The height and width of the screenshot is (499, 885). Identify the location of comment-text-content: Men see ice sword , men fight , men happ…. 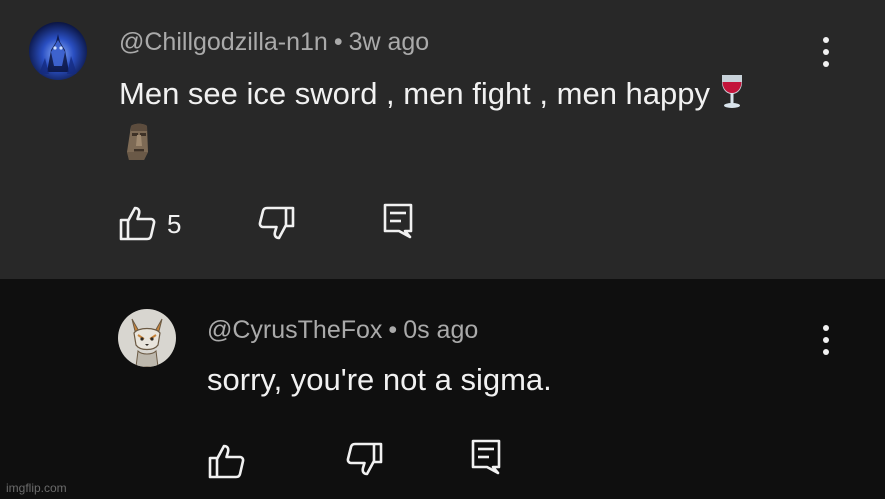
(415, 94).